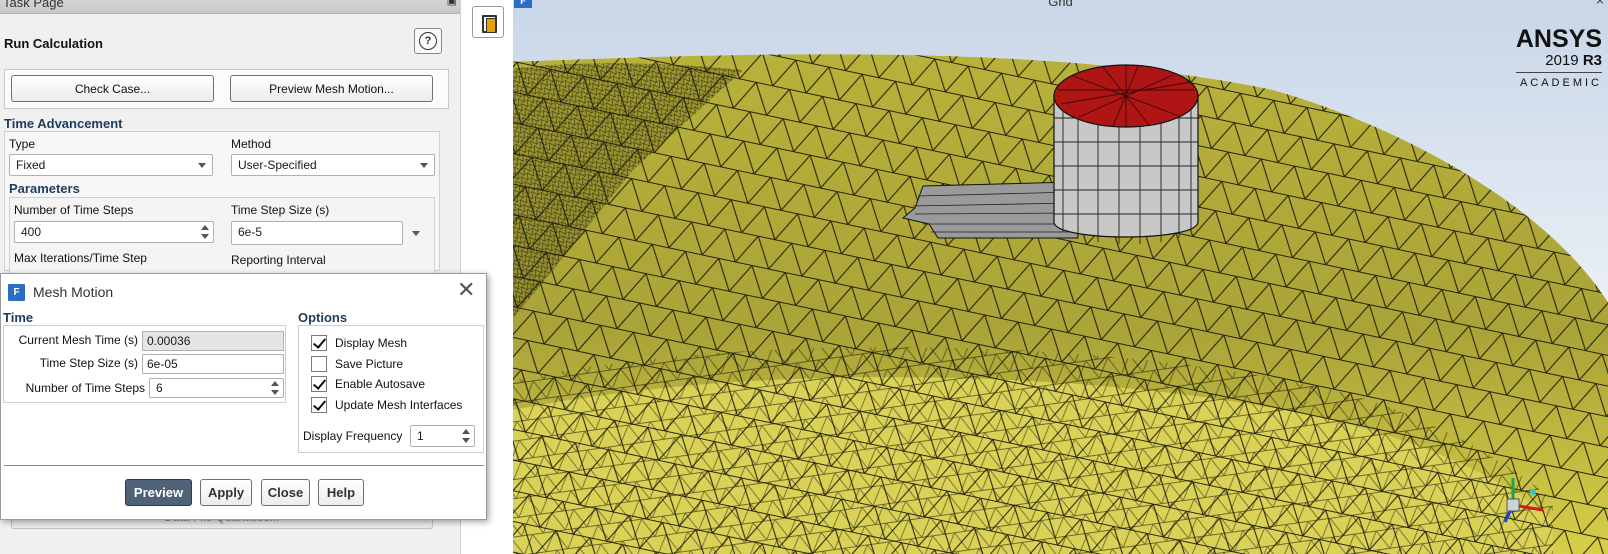  I want to click on save-picture-checkbox, so click(319, 364).